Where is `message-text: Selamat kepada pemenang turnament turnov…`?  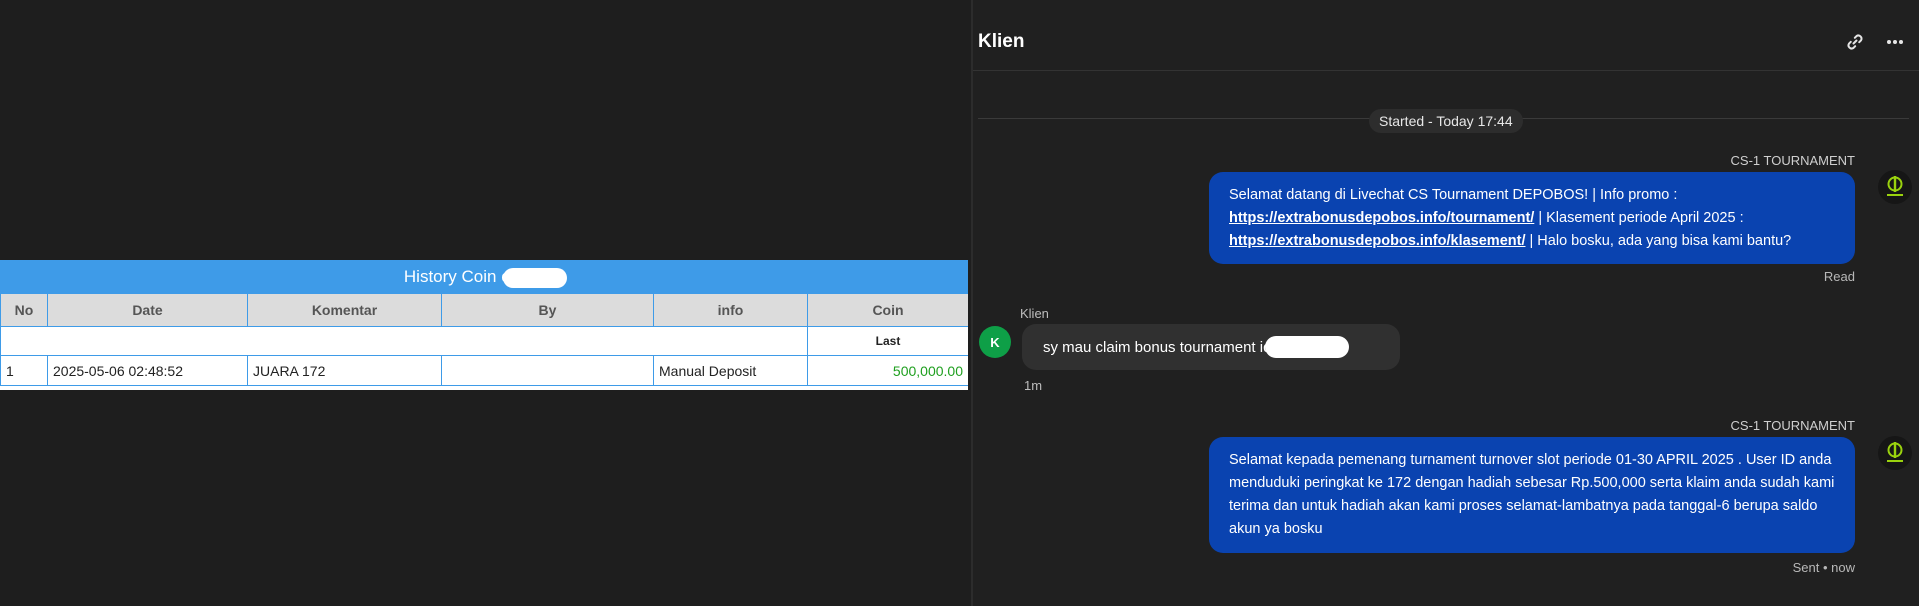
message-text: Selamat kepada pemenang turnament turnov… is located at coordinates (1532, 494).